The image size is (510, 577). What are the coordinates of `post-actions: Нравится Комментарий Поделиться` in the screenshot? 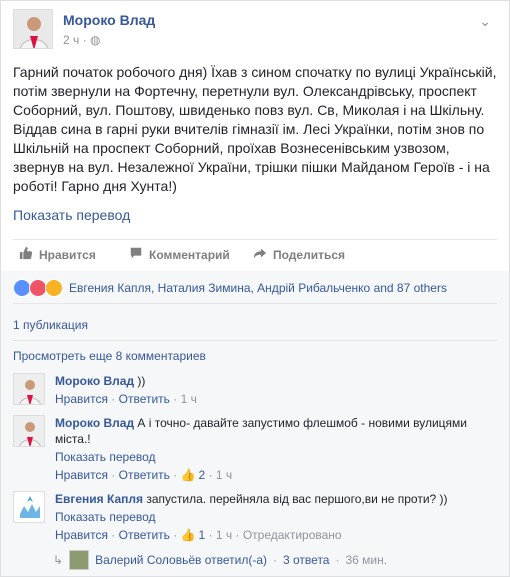 It's located at (255, 255).